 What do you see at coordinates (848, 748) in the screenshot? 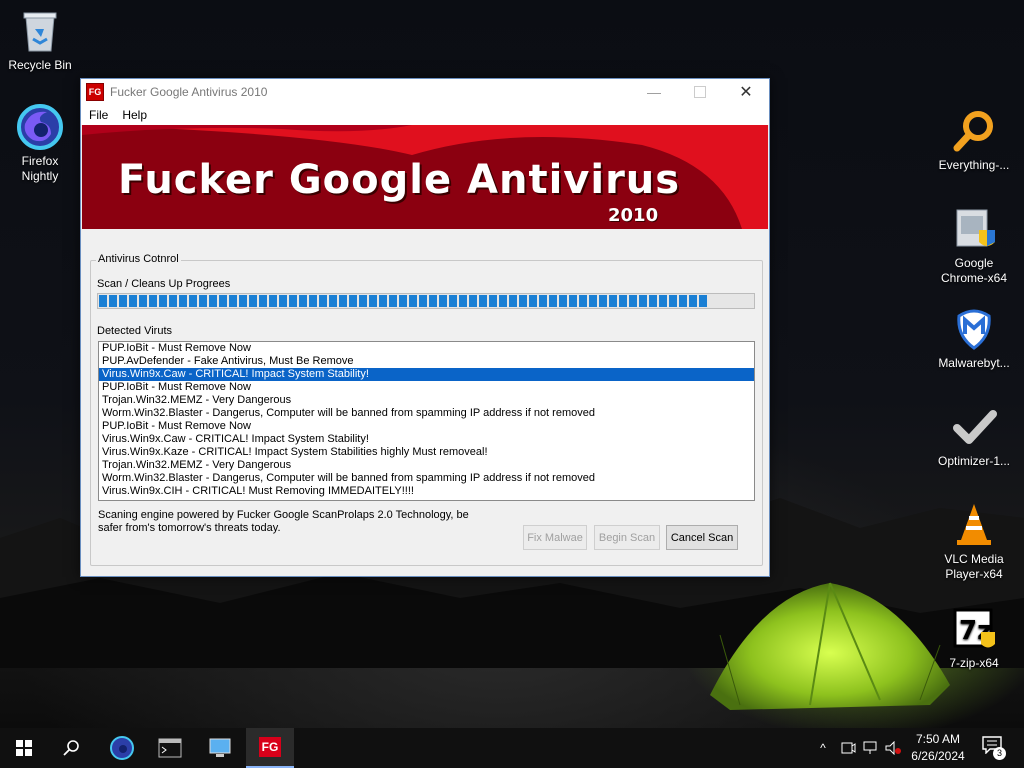
I see `camera-icon` at bounding box center [848, 748].